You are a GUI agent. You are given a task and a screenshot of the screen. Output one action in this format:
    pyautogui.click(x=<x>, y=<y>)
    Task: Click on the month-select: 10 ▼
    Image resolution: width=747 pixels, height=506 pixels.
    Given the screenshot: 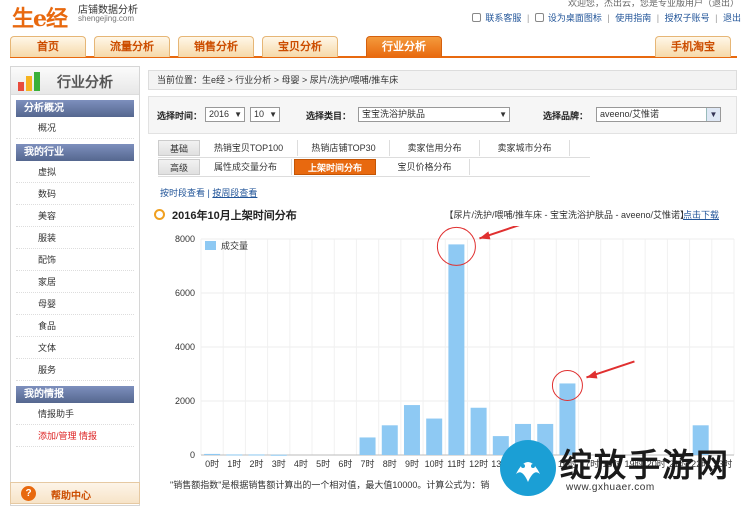 What is the action you would take?
    pyautogui.click(x=265, y=114)
    